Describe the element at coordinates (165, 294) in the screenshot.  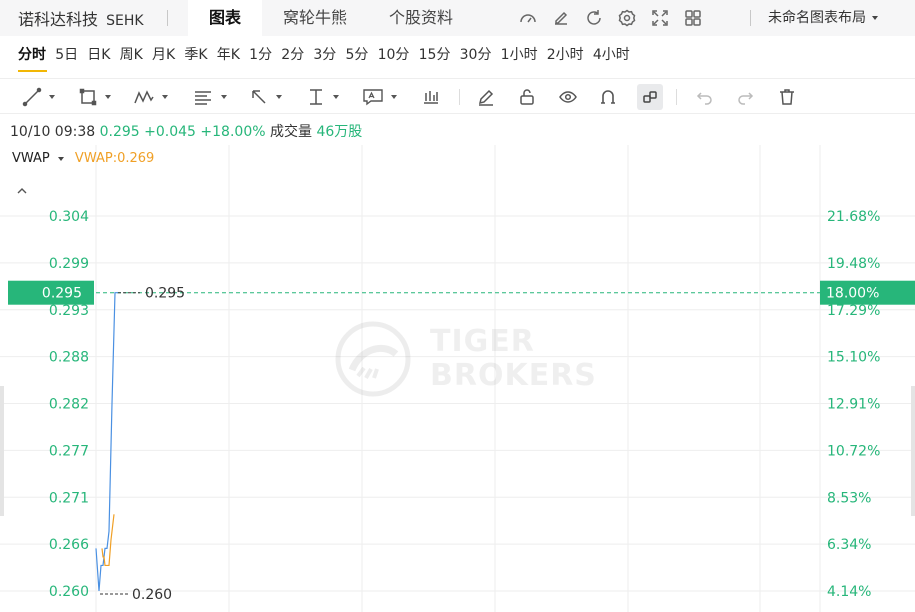
I see `high-price-label: 0.295` at that location.